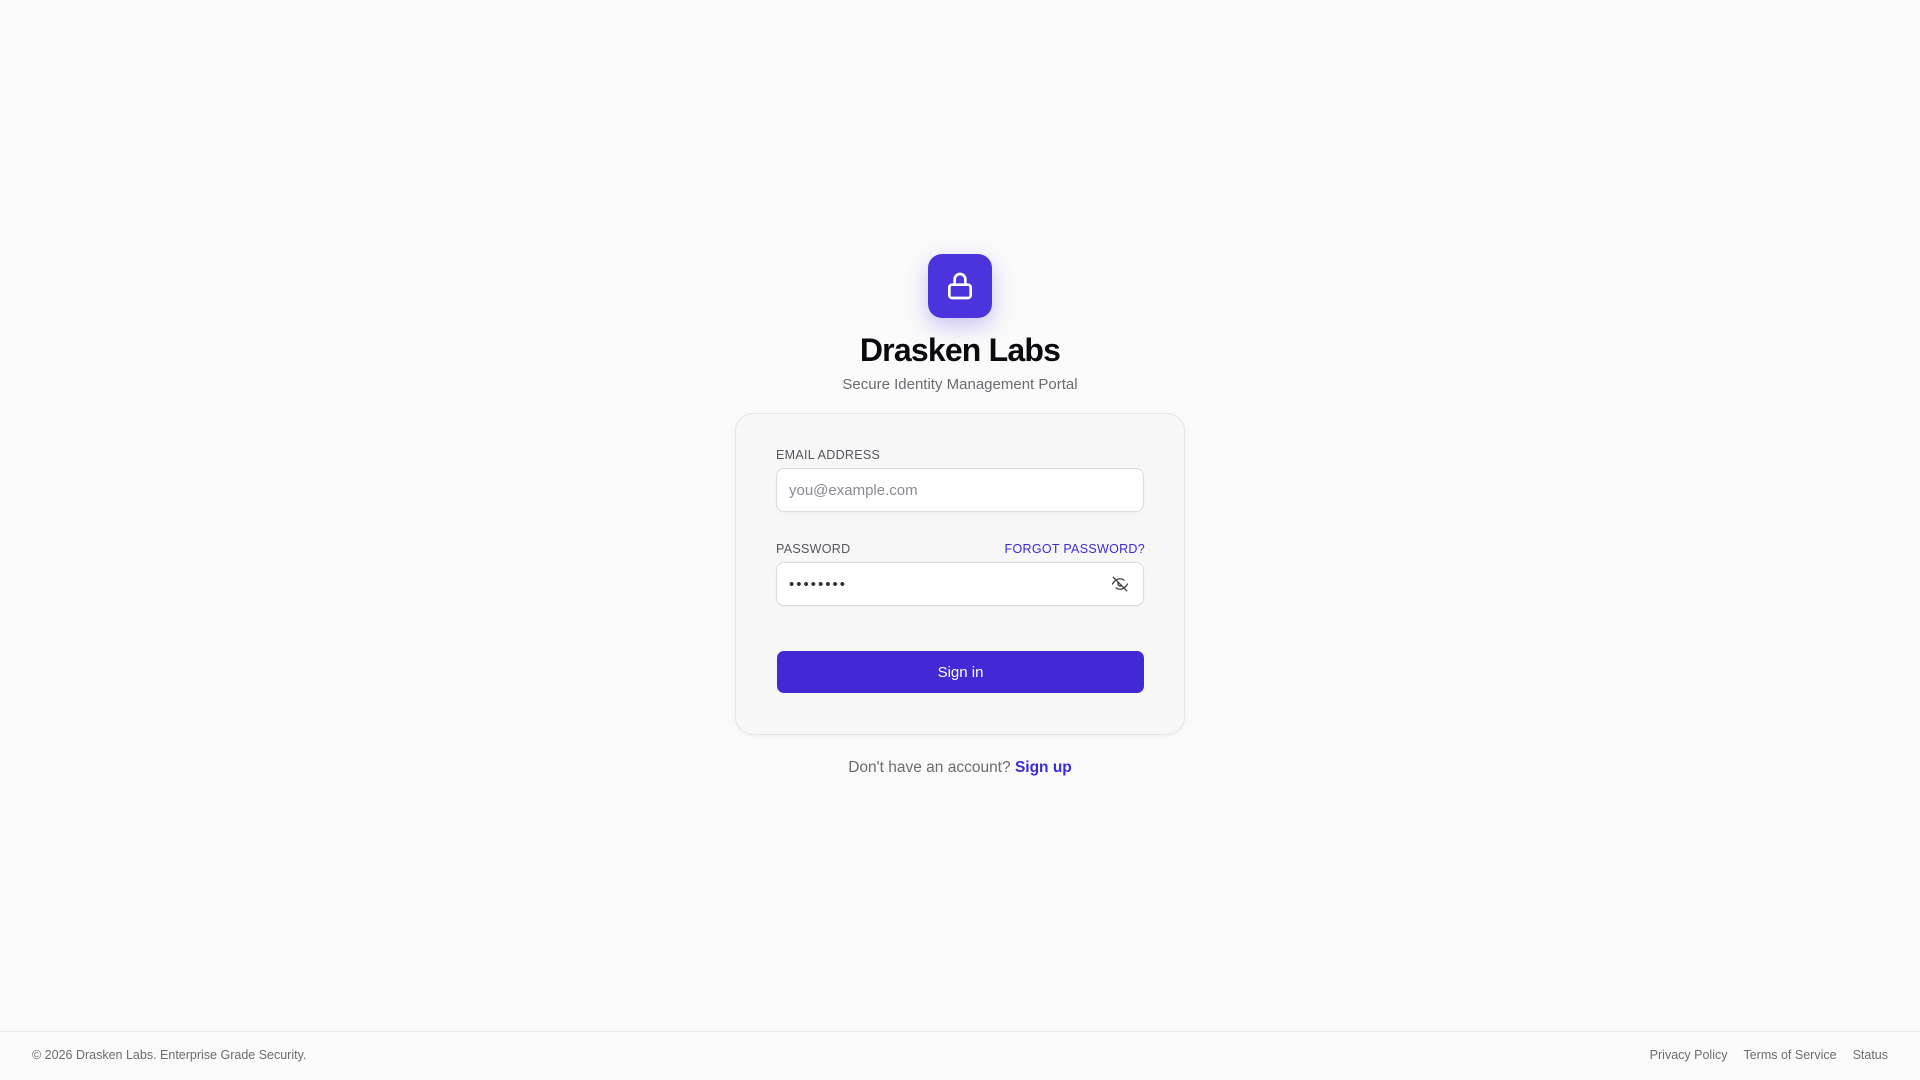 Image resolution: width=1920 pixels, height=1080 pixels. What do you see at coordinates (1870, 1055) in the screenshot?
I see `status-link: Status` at bounding box center [1870, 1055].